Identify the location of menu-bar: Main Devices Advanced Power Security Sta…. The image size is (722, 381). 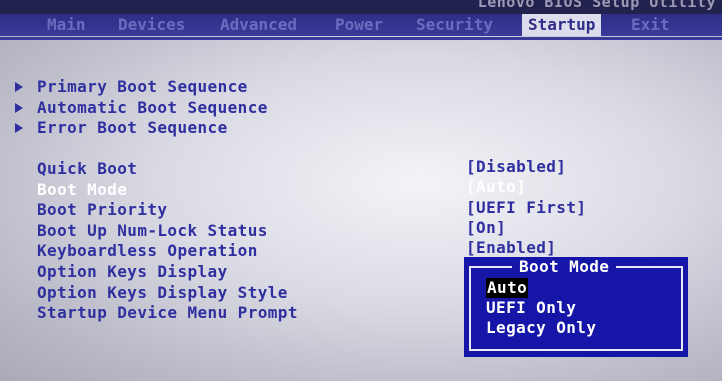
(361, 25).